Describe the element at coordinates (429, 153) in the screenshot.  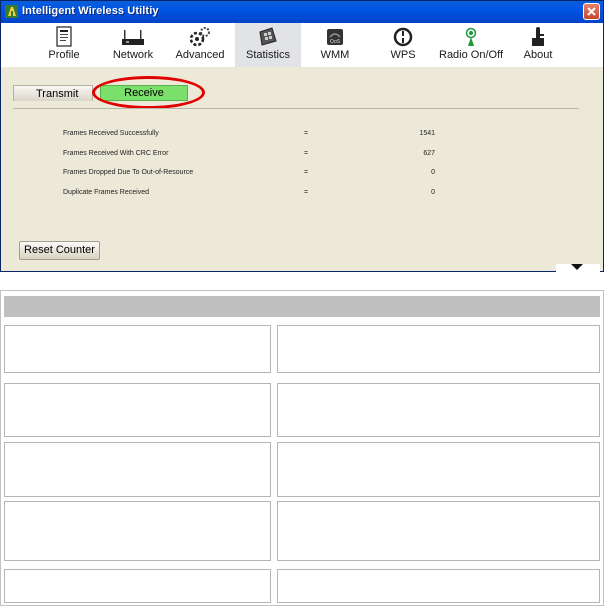
I see `stat-value: 627` at that location.